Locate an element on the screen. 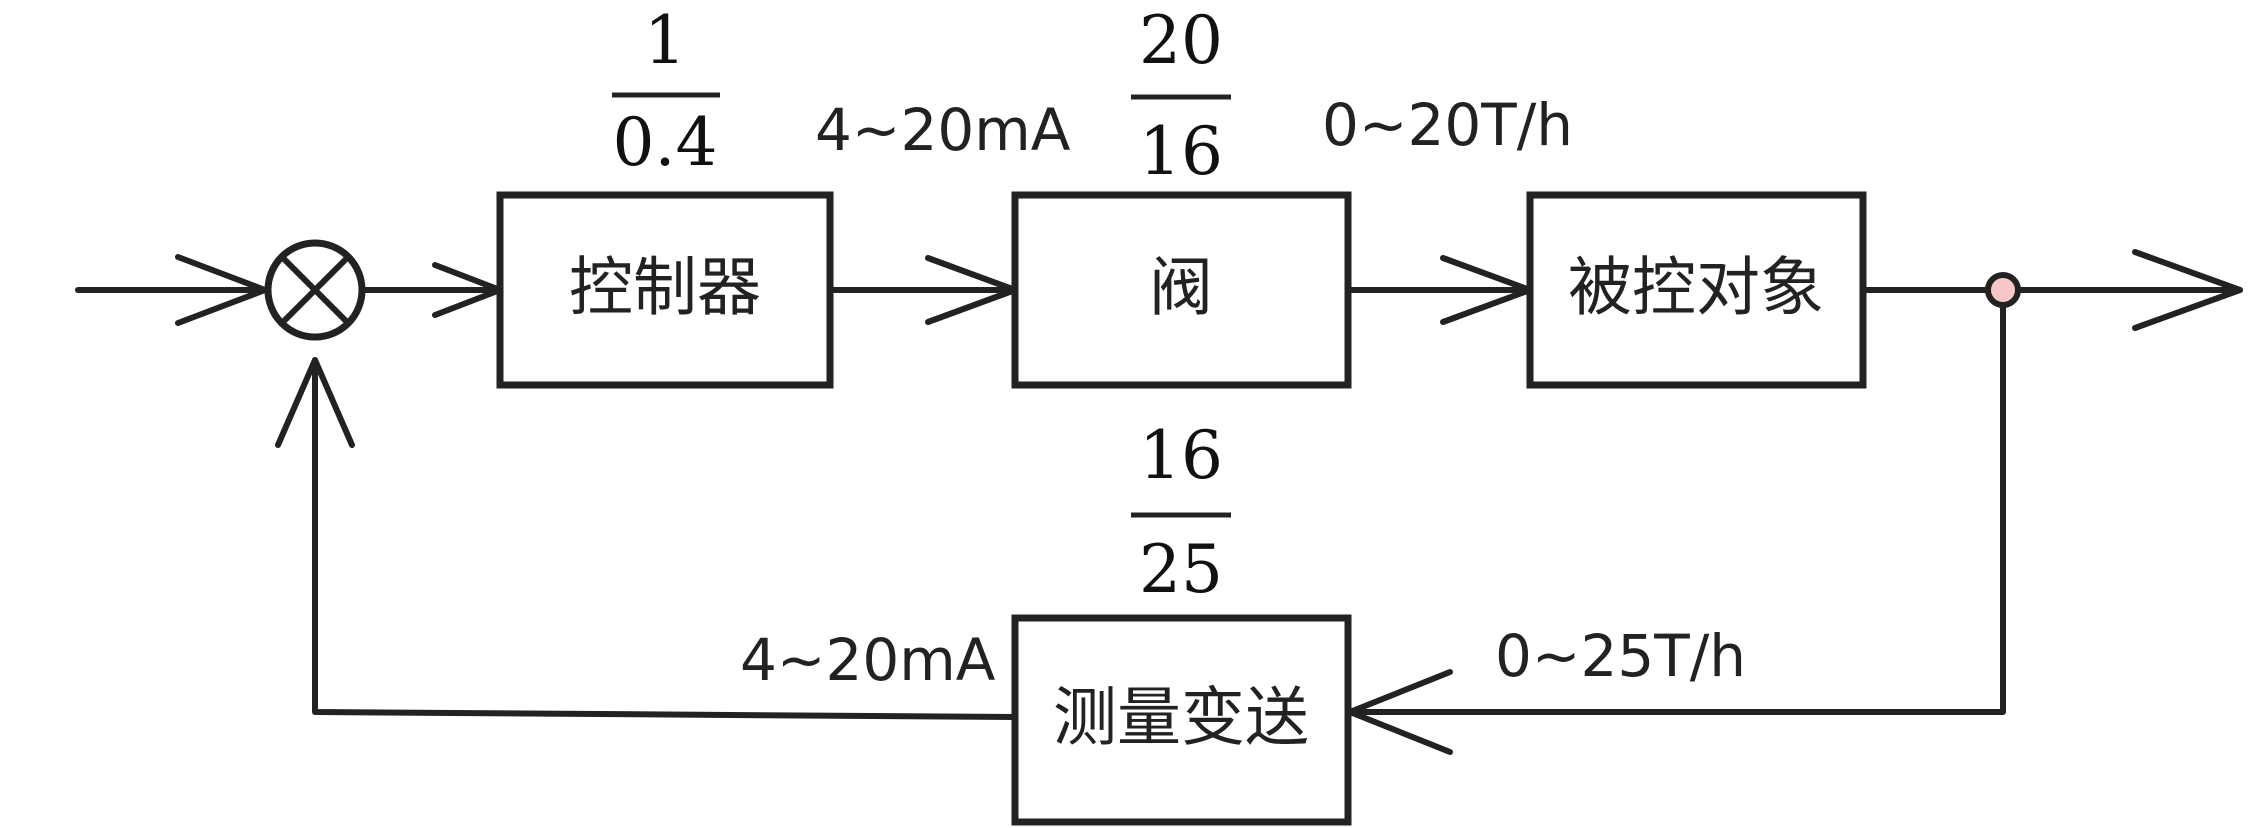 This screenshot has width=2266, height=828. valve-block: 阀 is located at coordinates (1181, 290).